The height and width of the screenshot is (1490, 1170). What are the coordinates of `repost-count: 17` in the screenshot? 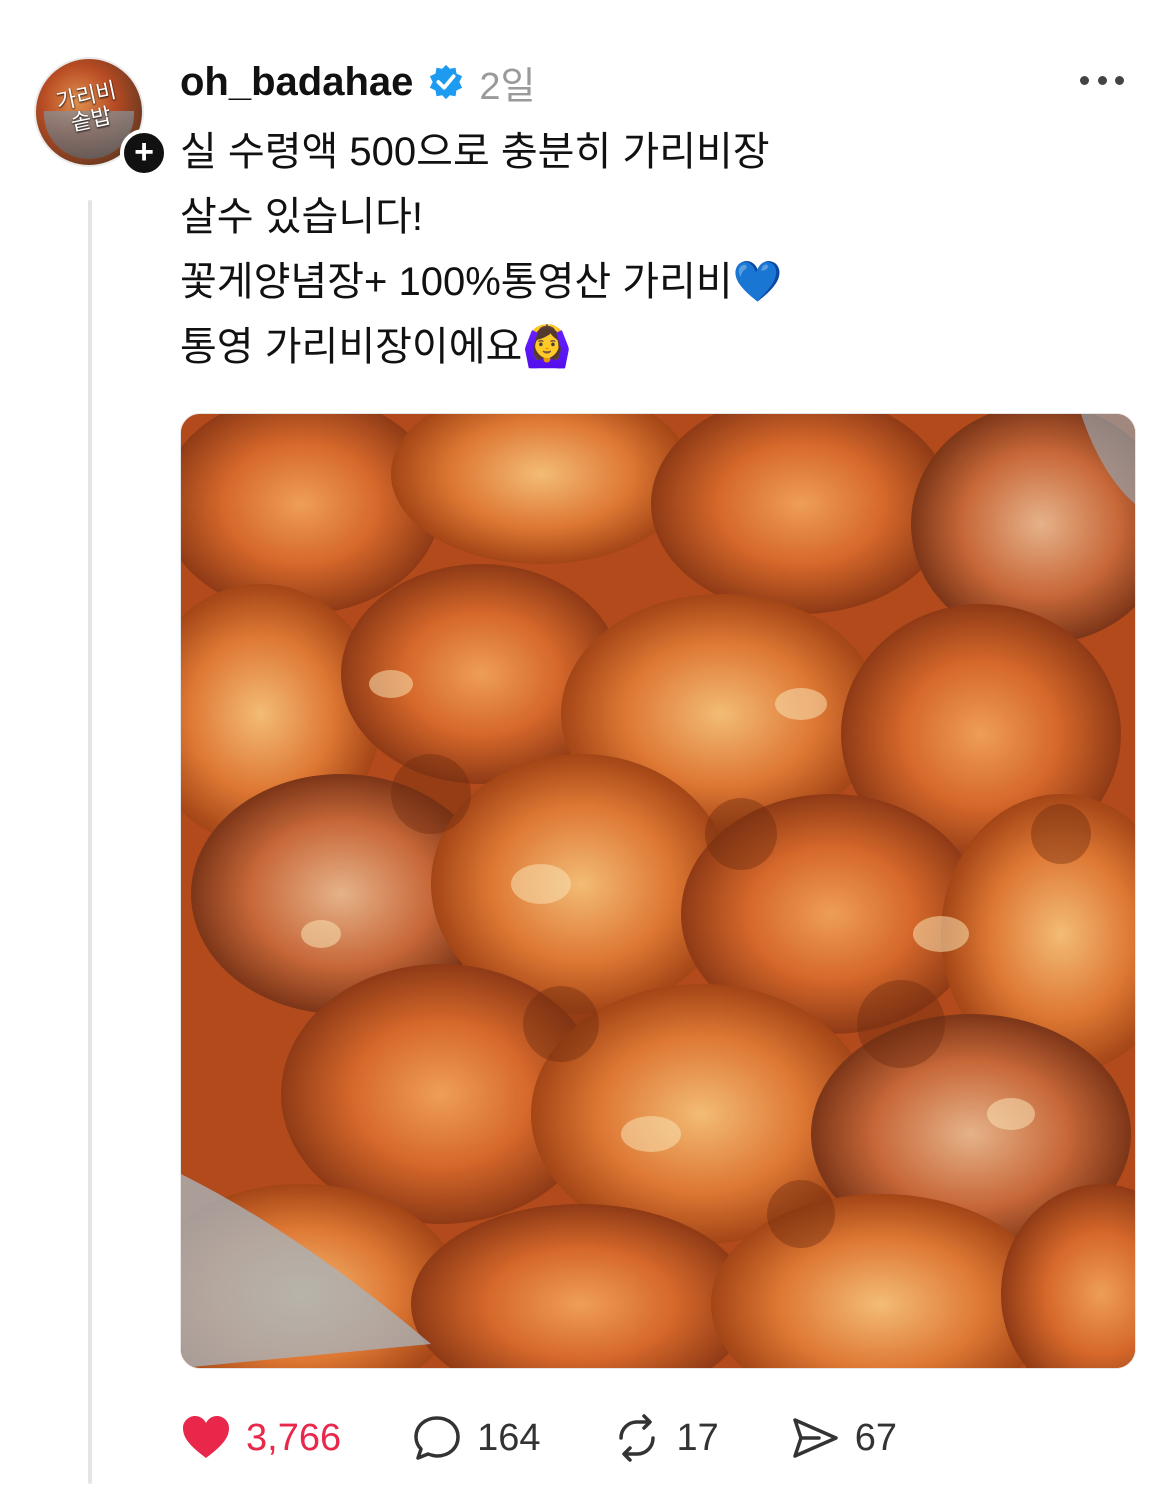 It's located at (697, 1437).